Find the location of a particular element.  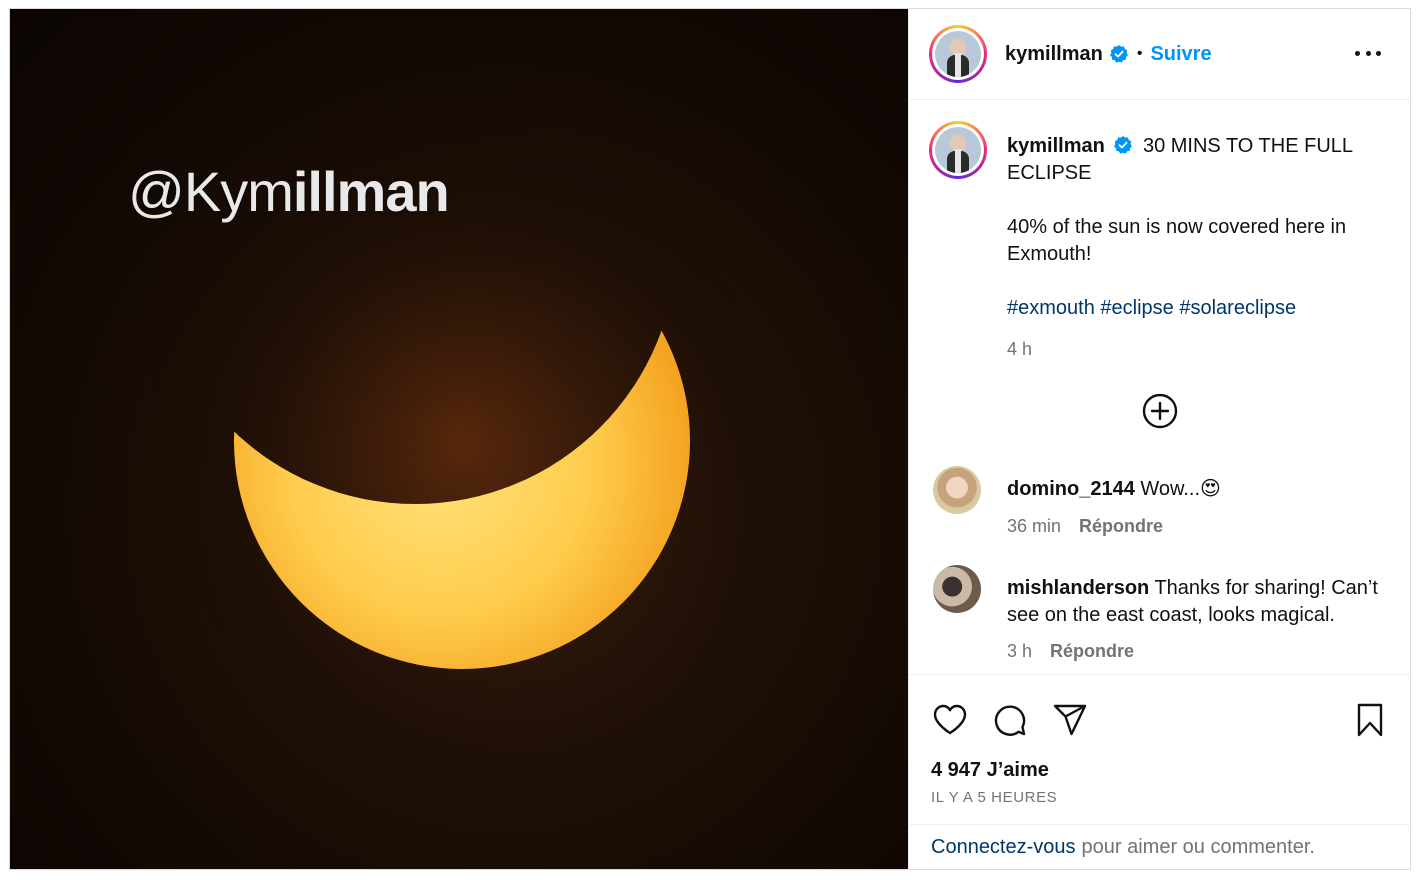

hashtag-link: #solareclipse is located at coordinates (1237, 308).